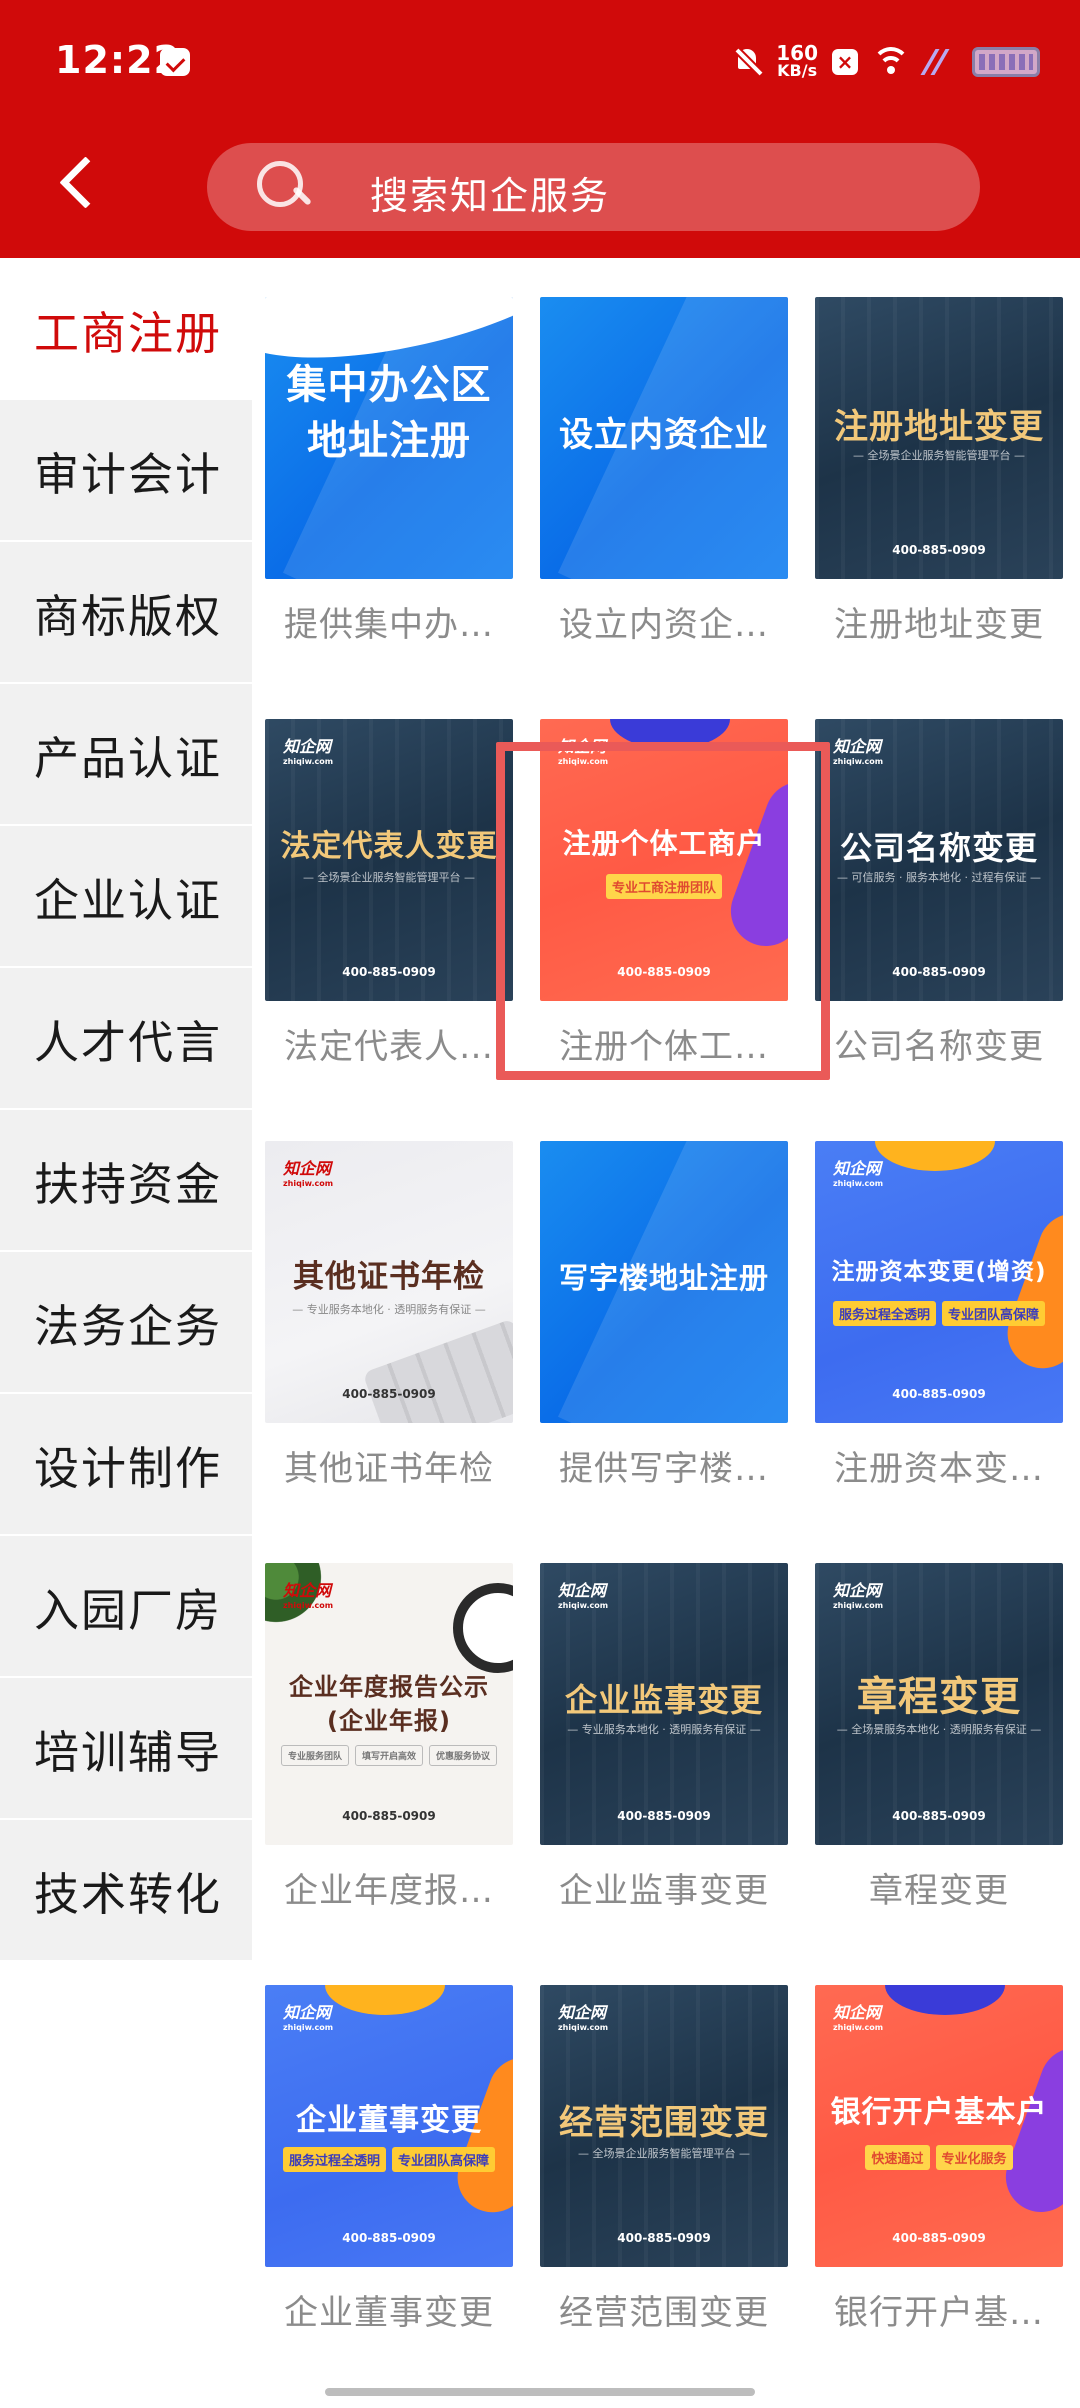 Image resolution: width=1080 pixels, height=2408 pixels. I want to click on sidebar-item-7: 法务企务, so click(126, 1323).